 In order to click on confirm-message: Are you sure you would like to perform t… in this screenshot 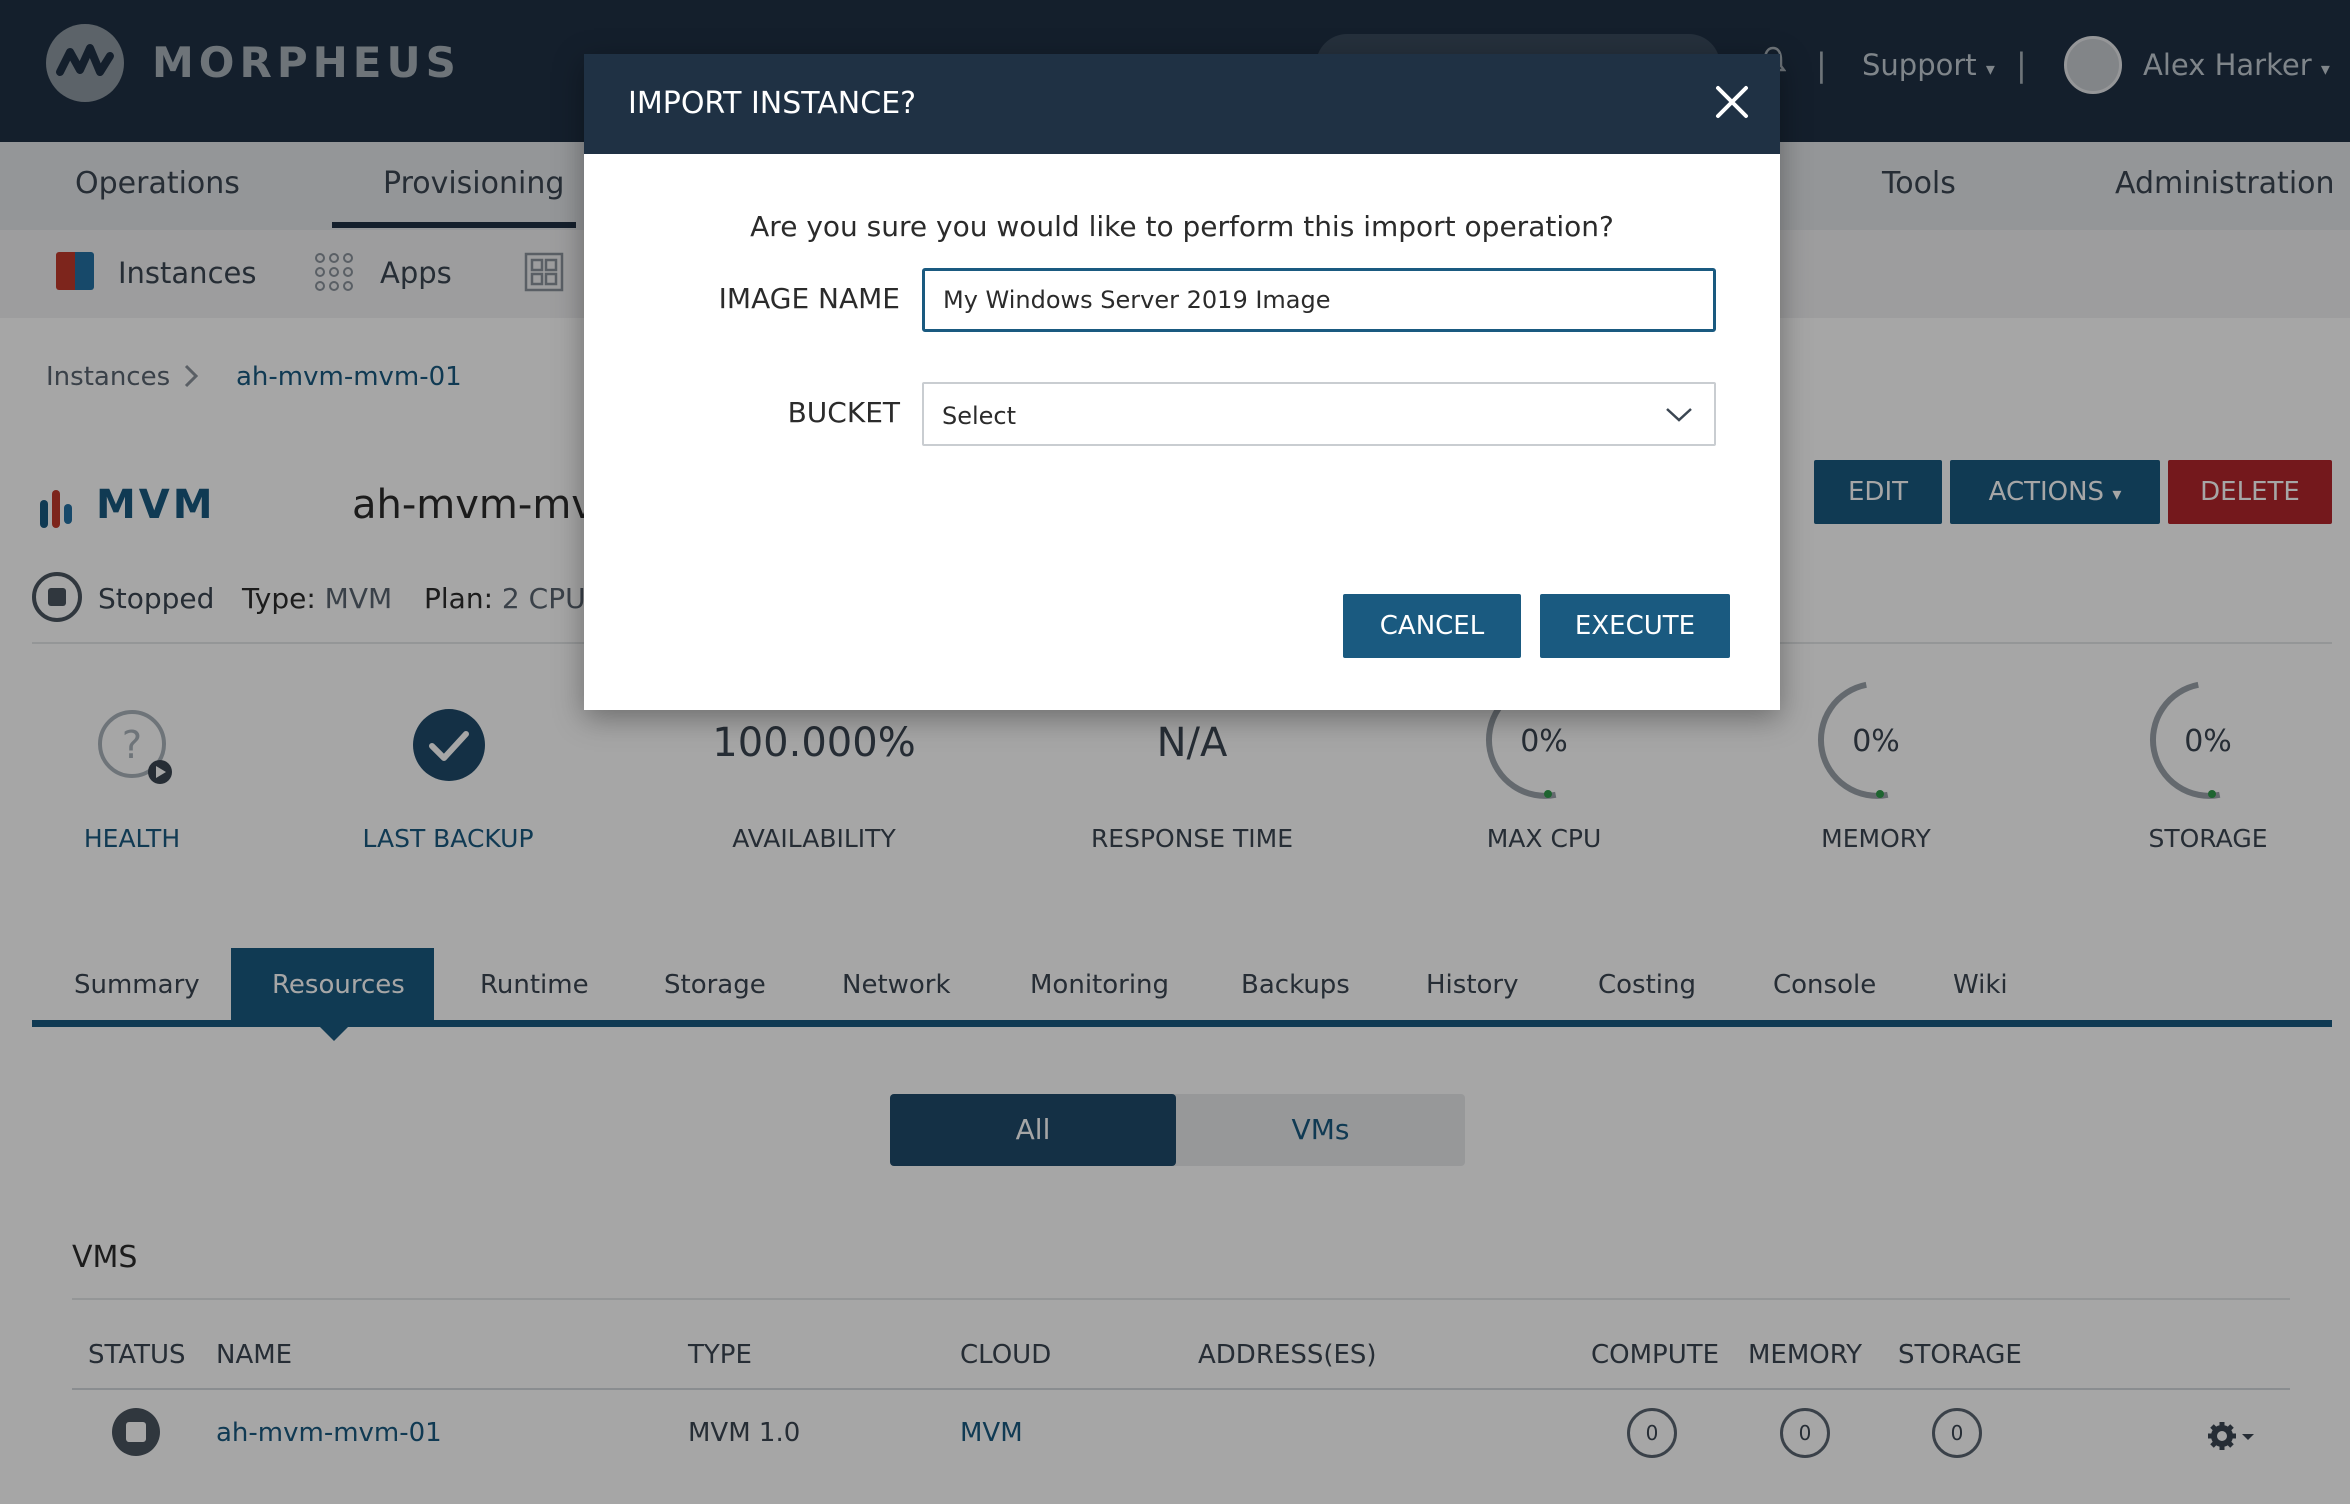, I will do `click(1182, 226)`.